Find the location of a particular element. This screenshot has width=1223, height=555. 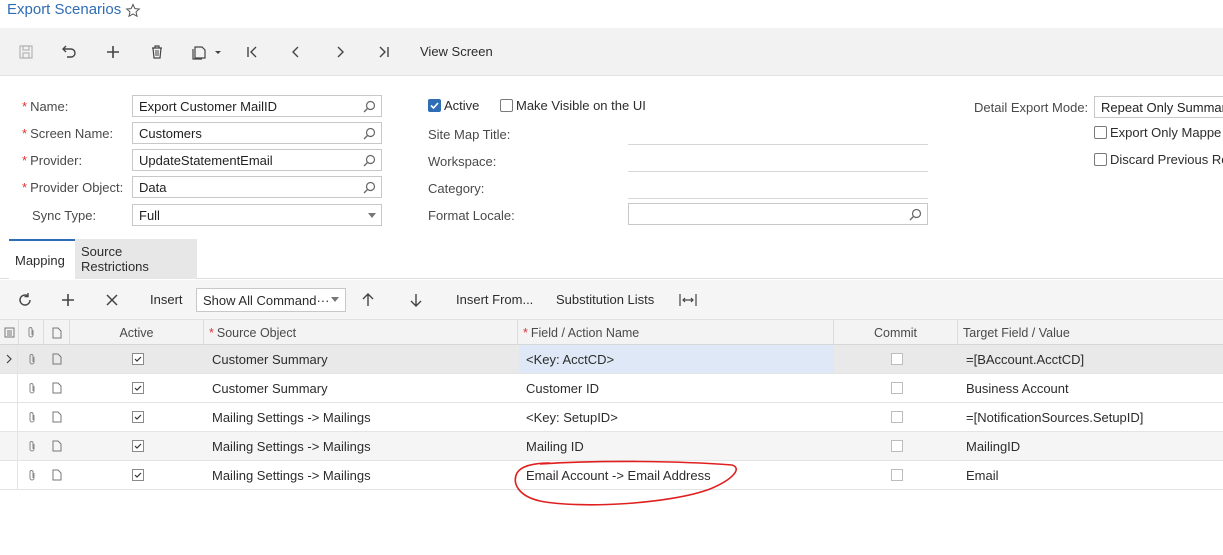

field-action-cell: <Key: SetupID> is located at coordinates (572, 417).